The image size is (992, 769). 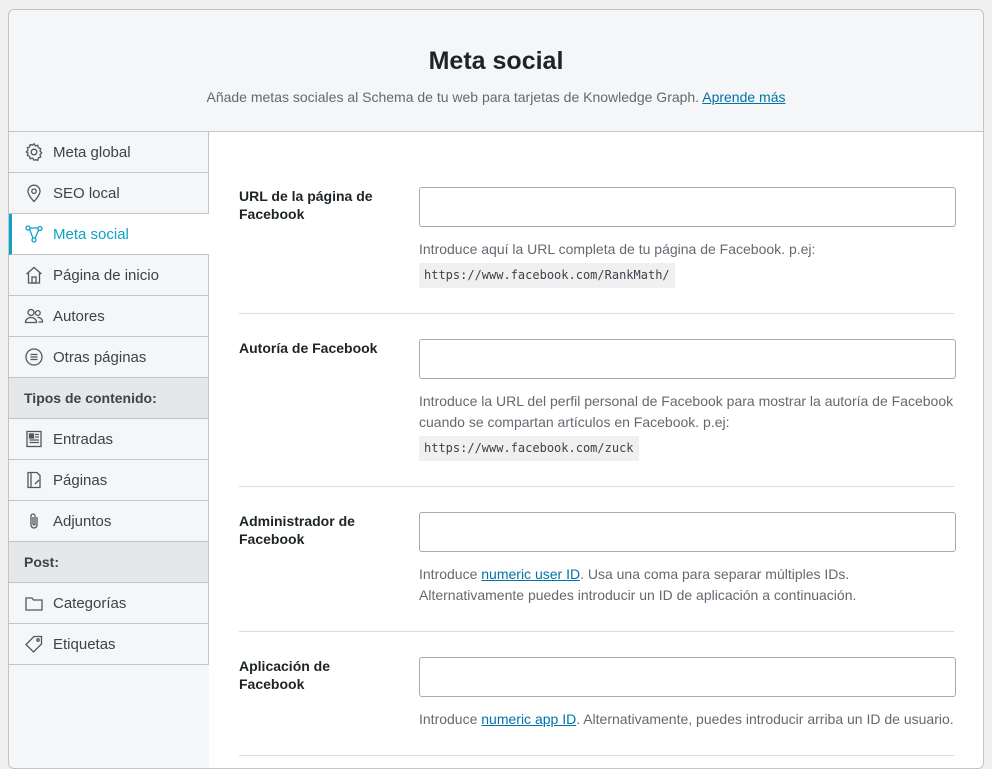 What do you see at coordinates (34, 644) in the screenshot?
I see `tag-icon` at bounding box center [34, 644].